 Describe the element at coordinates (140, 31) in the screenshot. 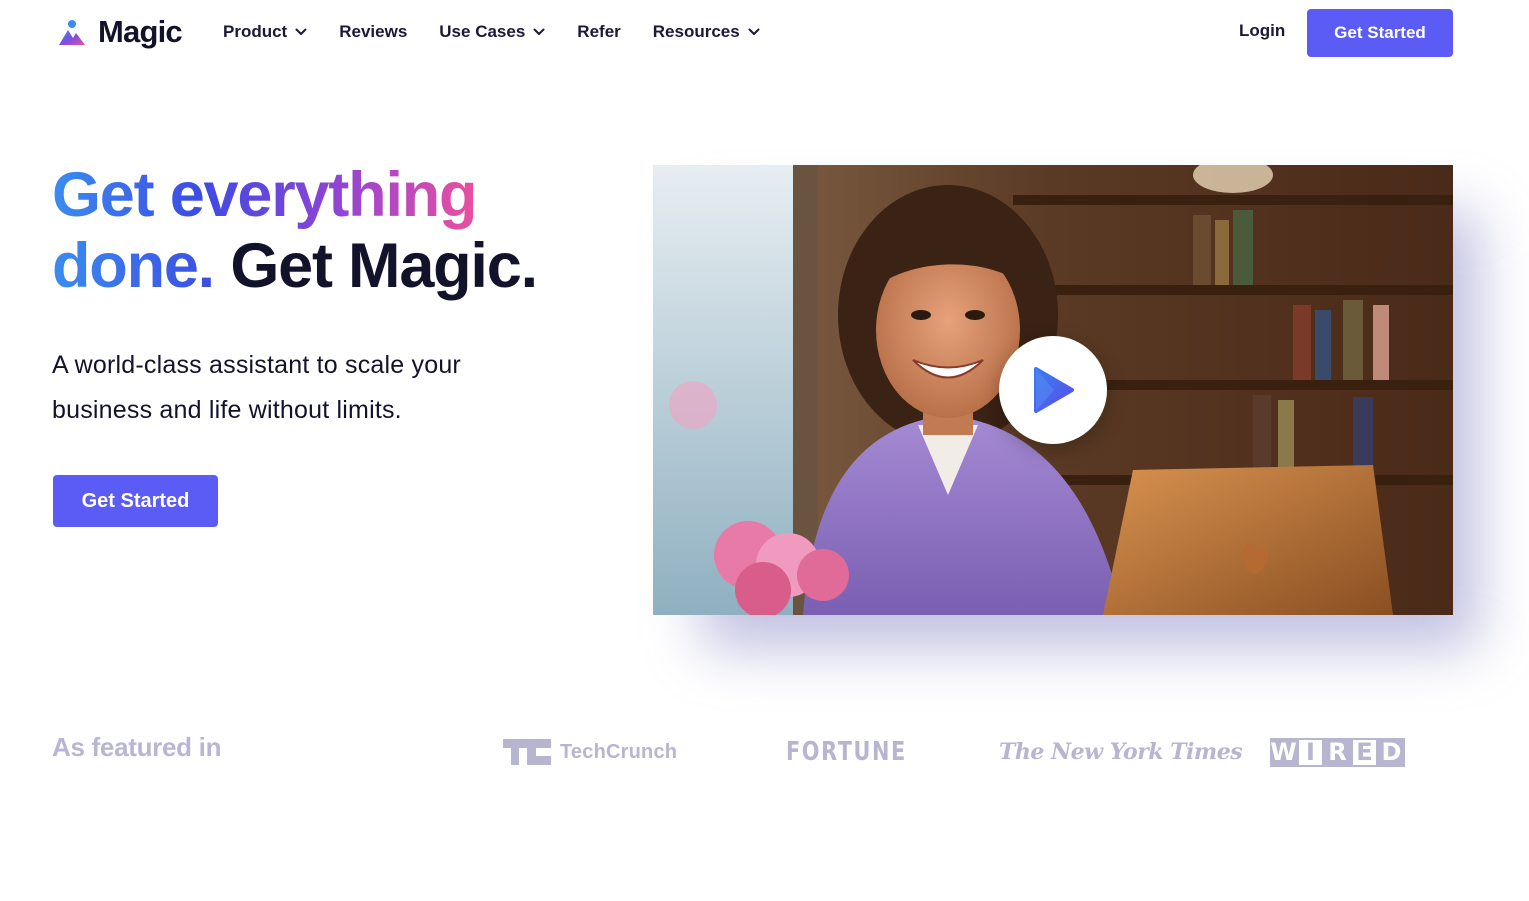

I see `logo-text: Magic` at that location.